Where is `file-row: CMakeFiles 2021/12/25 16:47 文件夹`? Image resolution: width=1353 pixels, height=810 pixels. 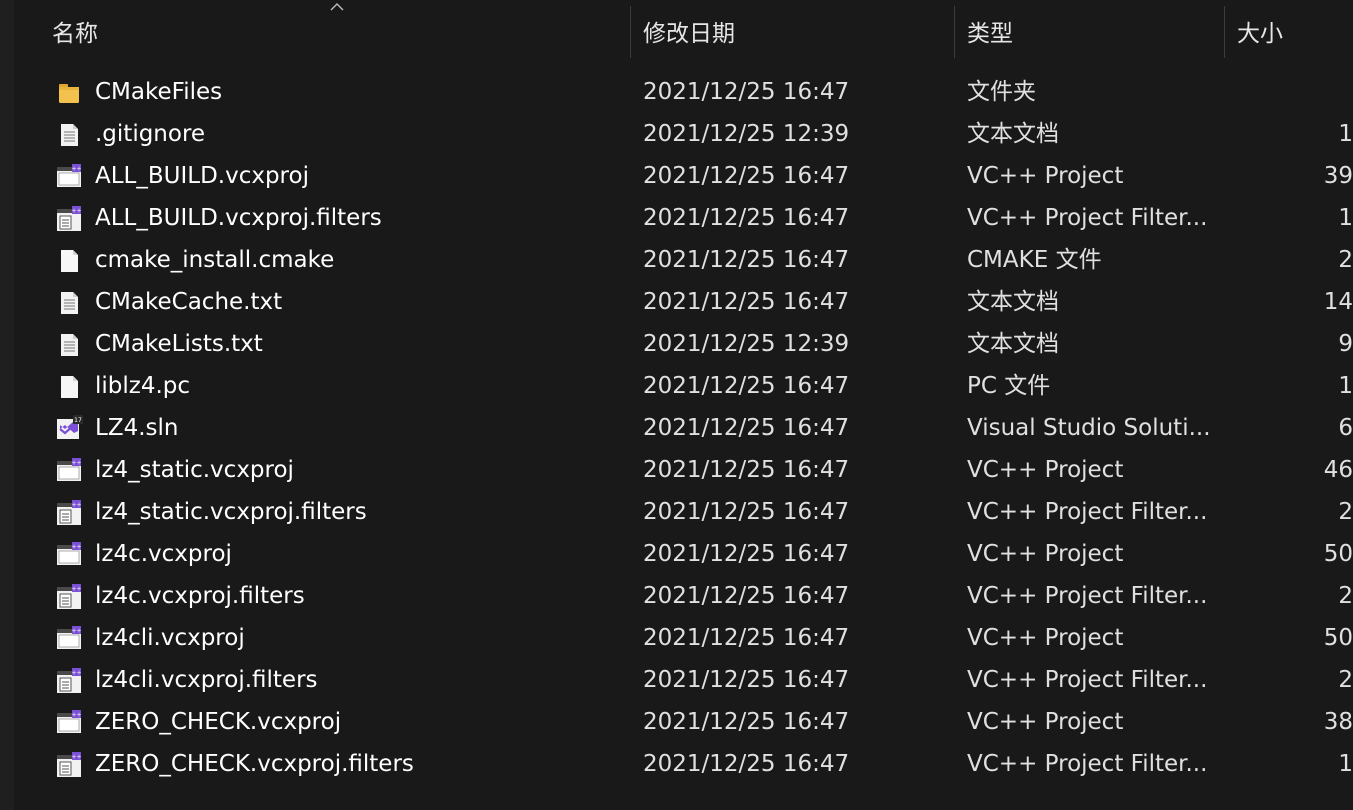
file-row: CMakeFiles 2021/12/25 16:47 文件夹 is located at coordinates (683, 92).